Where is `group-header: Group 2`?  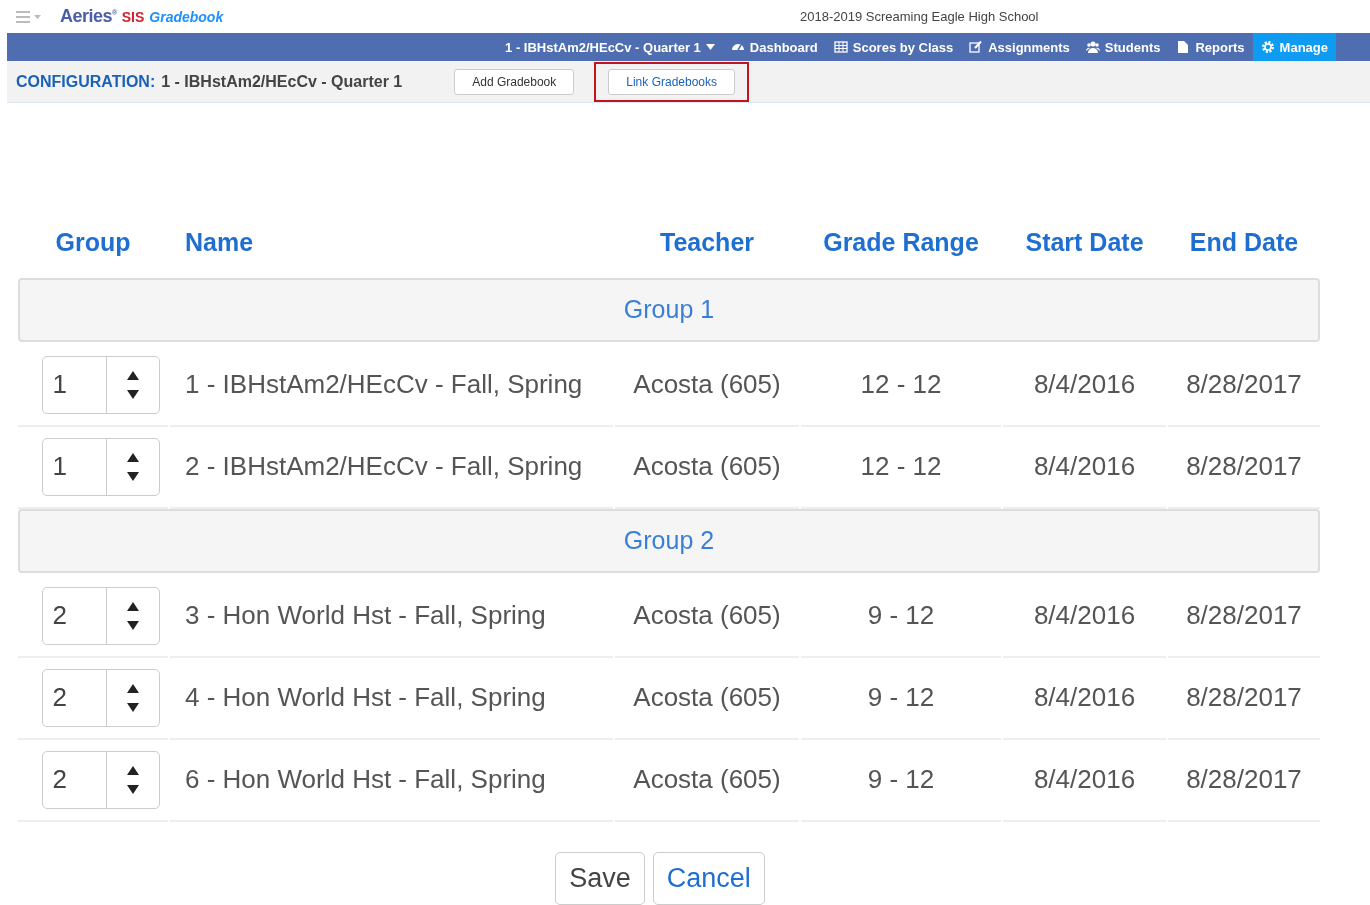
group-header: Group 2 is located at coordinates (669, 541).